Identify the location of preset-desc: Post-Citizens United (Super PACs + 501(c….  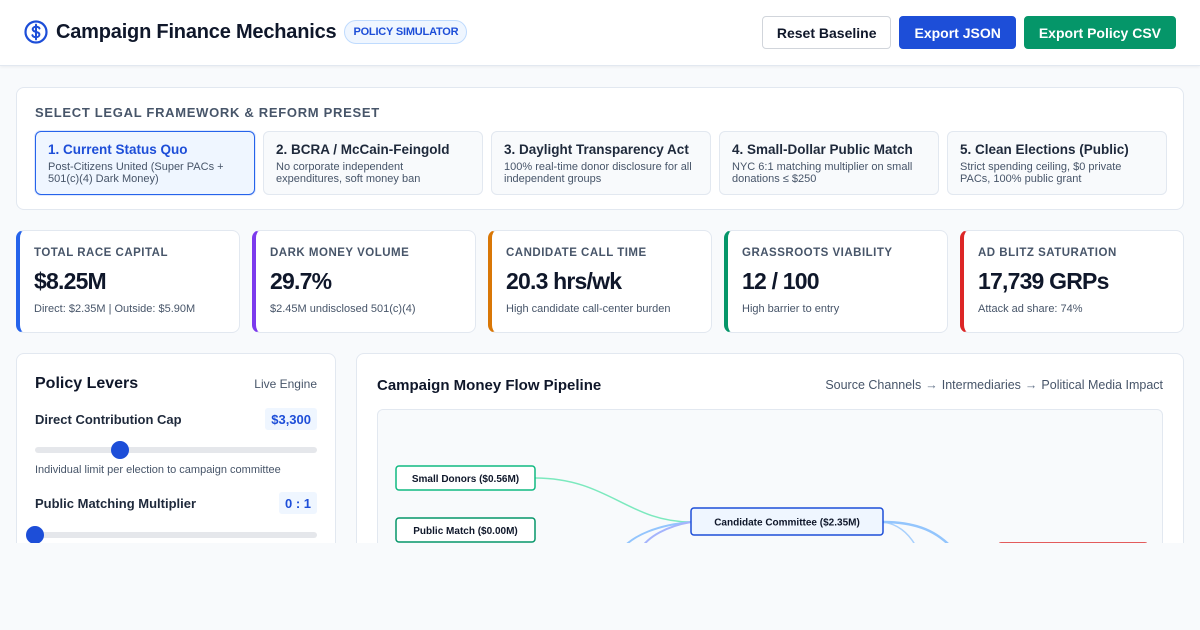
(136, 173).